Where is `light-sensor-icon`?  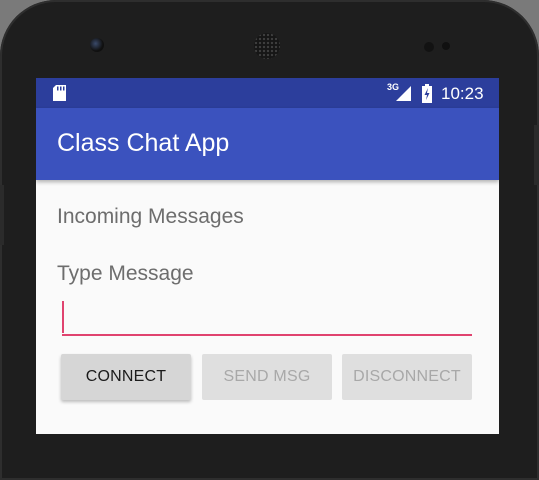
light-sensor-icon is located at coordinates (446, 46).